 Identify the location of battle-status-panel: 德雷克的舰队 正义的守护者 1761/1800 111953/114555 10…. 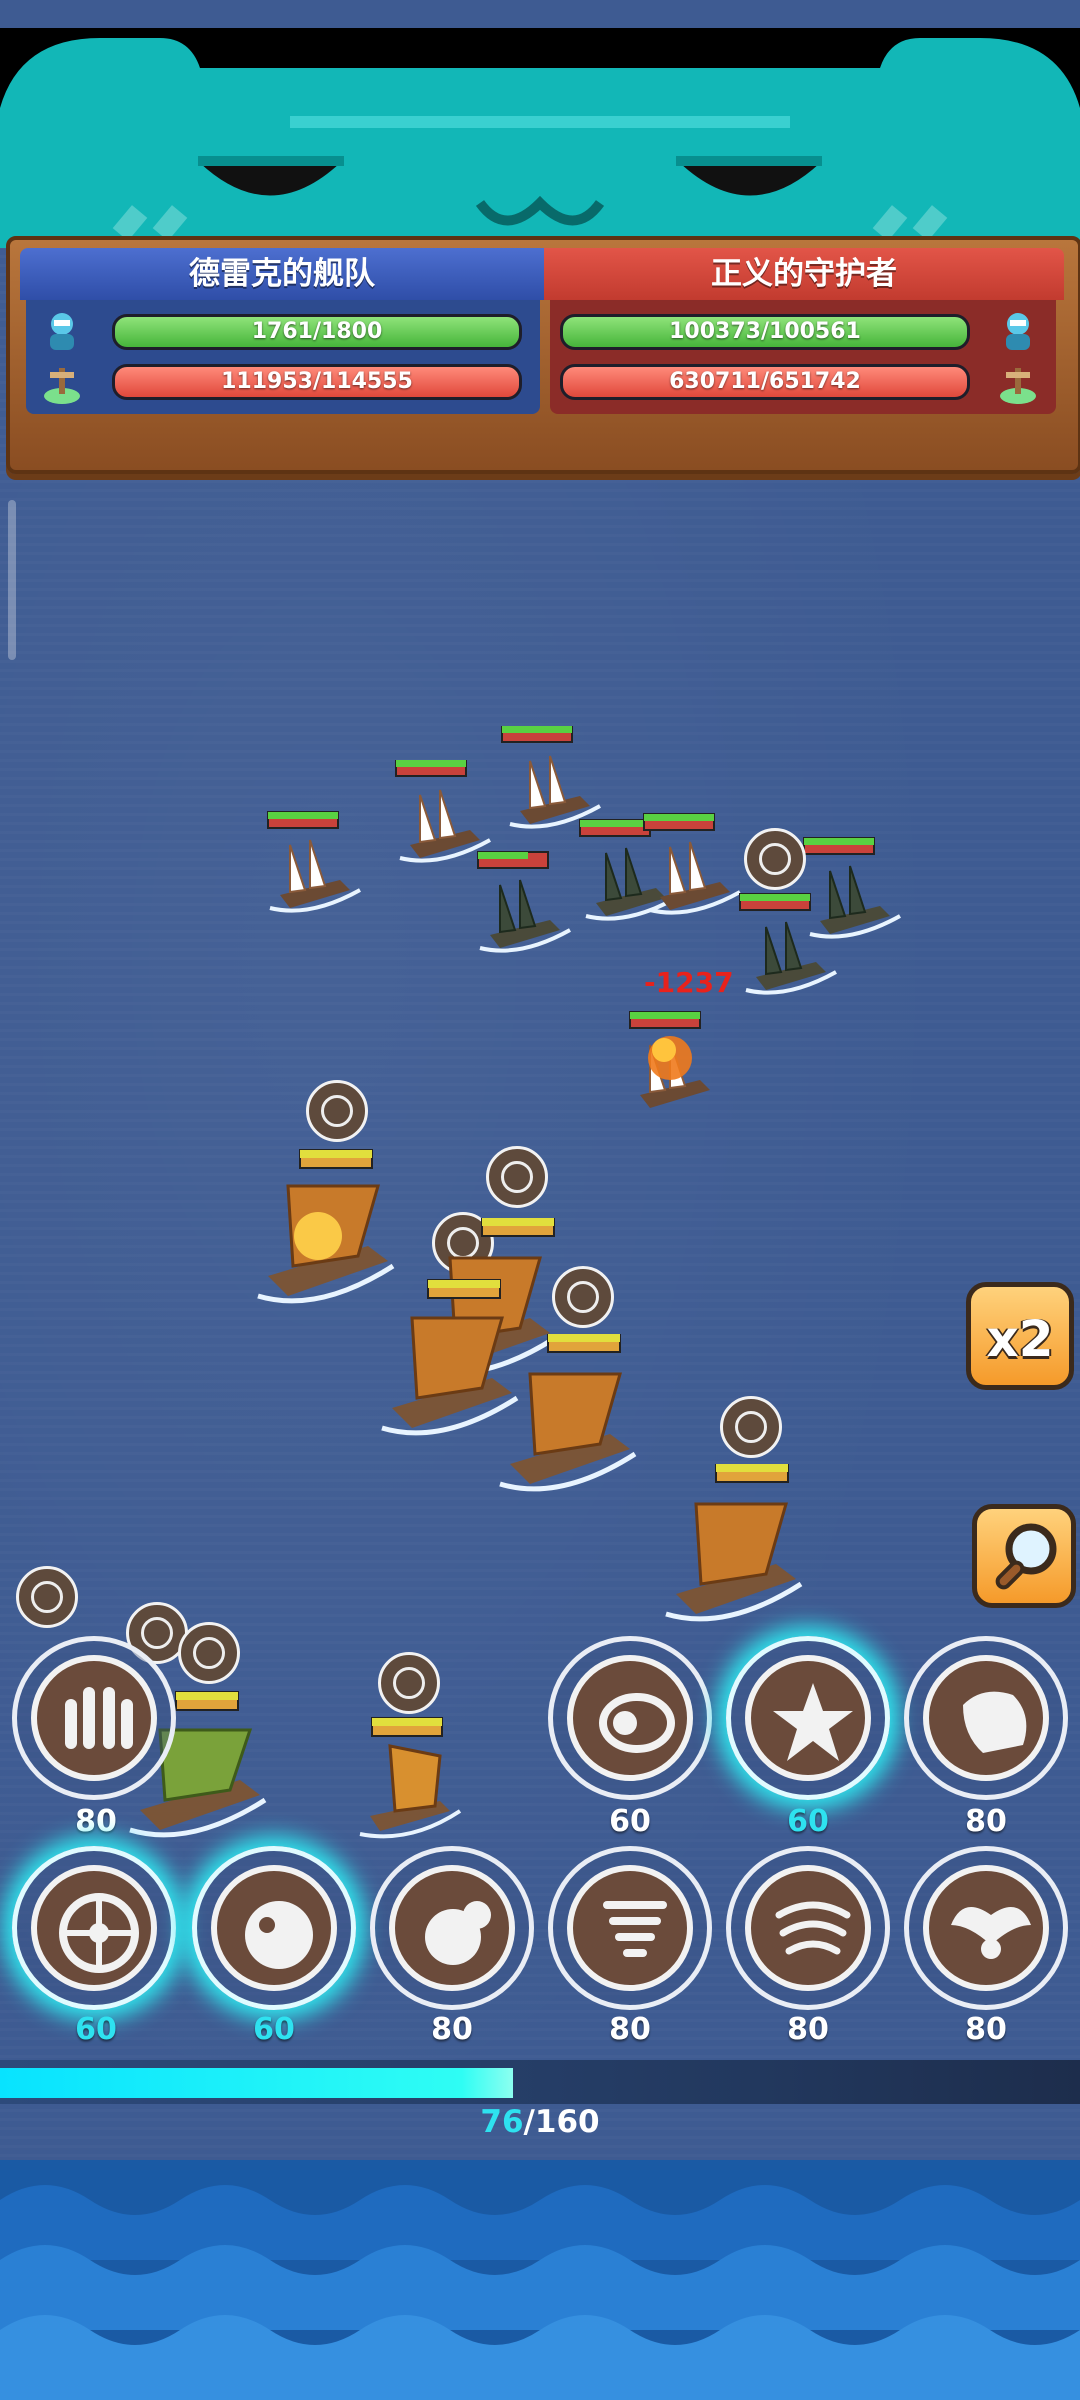
(543, 355).